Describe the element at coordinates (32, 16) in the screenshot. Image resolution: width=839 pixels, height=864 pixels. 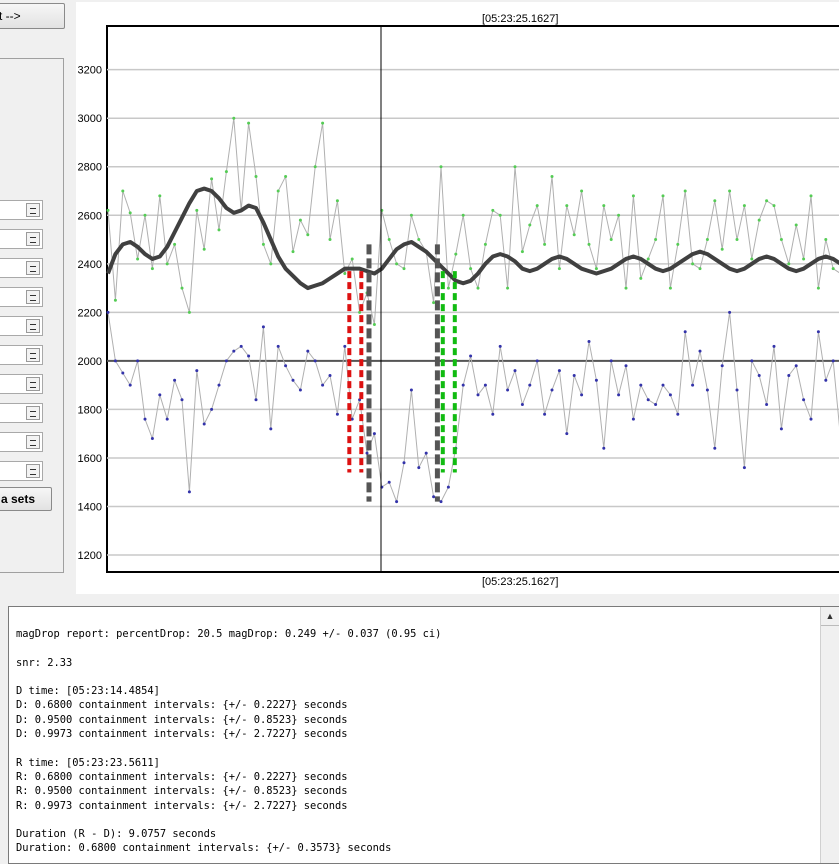
I see `next-button: t -->` at that location.